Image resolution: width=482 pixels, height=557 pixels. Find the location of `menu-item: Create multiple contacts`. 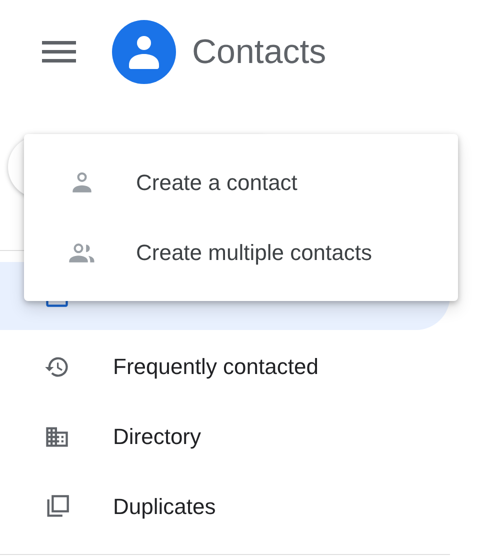

menu-item: Create multiple contacts is located at coordinates (241, 253).